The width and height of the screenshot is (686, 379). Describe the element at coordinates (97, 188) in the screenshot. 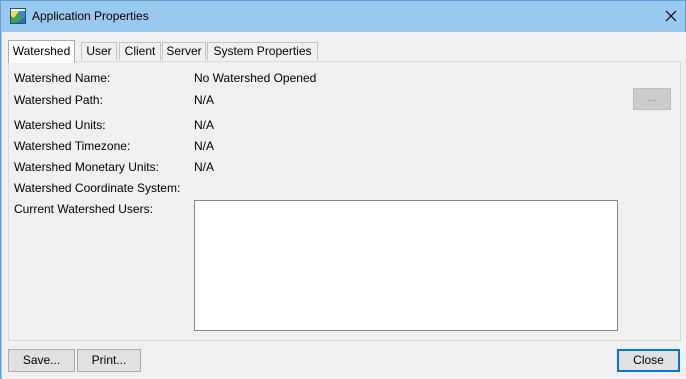

I see `watershed-coordinate-system-label: Watershed Coordinate System:` at that location.